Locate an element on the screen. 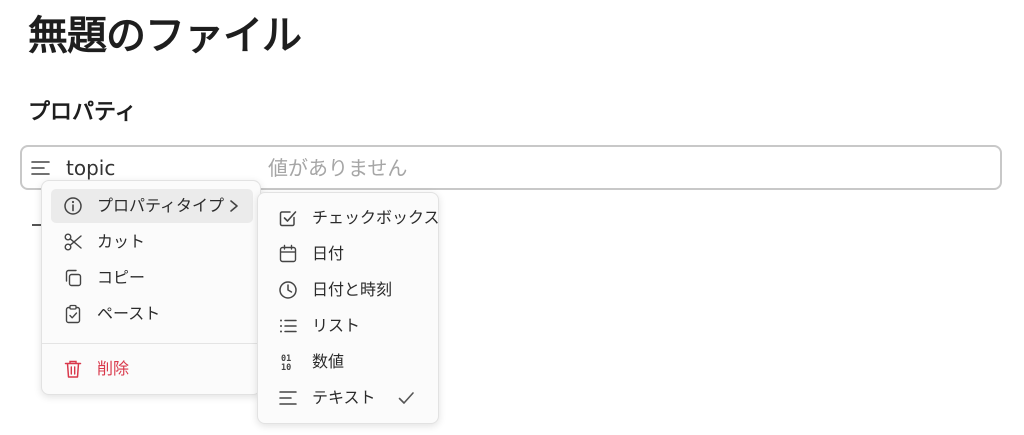 This screenshot has width=1024, height=435. menu-item-delete: 削除 is located at coordinates (152, 369).